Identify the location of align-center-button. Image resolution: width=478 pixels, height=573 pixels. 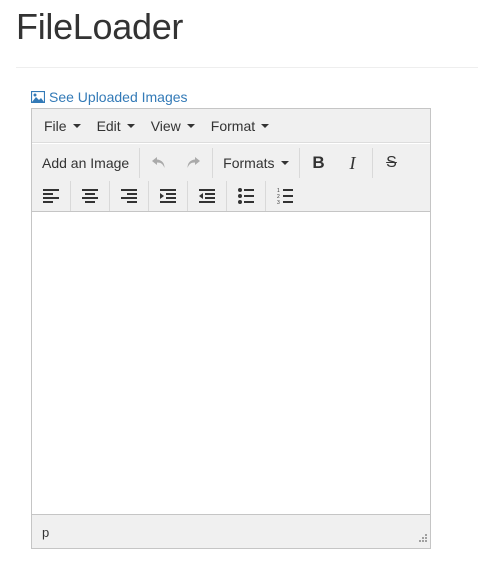
(90, 196).